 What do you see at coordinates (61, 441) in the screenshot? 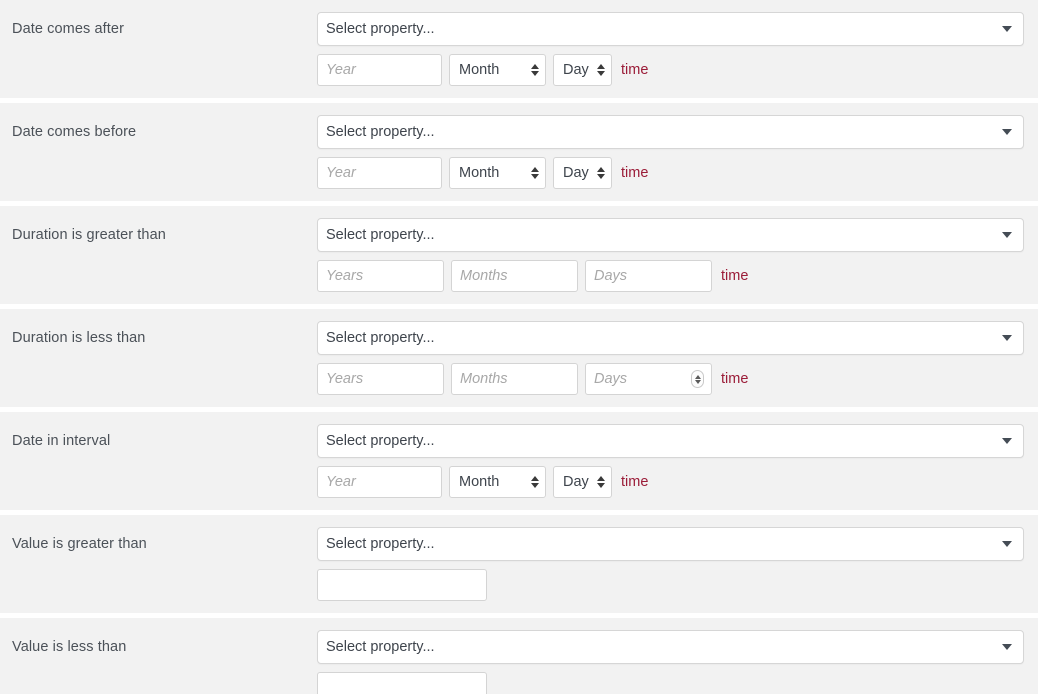
I see `rule-label-date-in-interval: Date in interval` at bounding box center [61, 441].